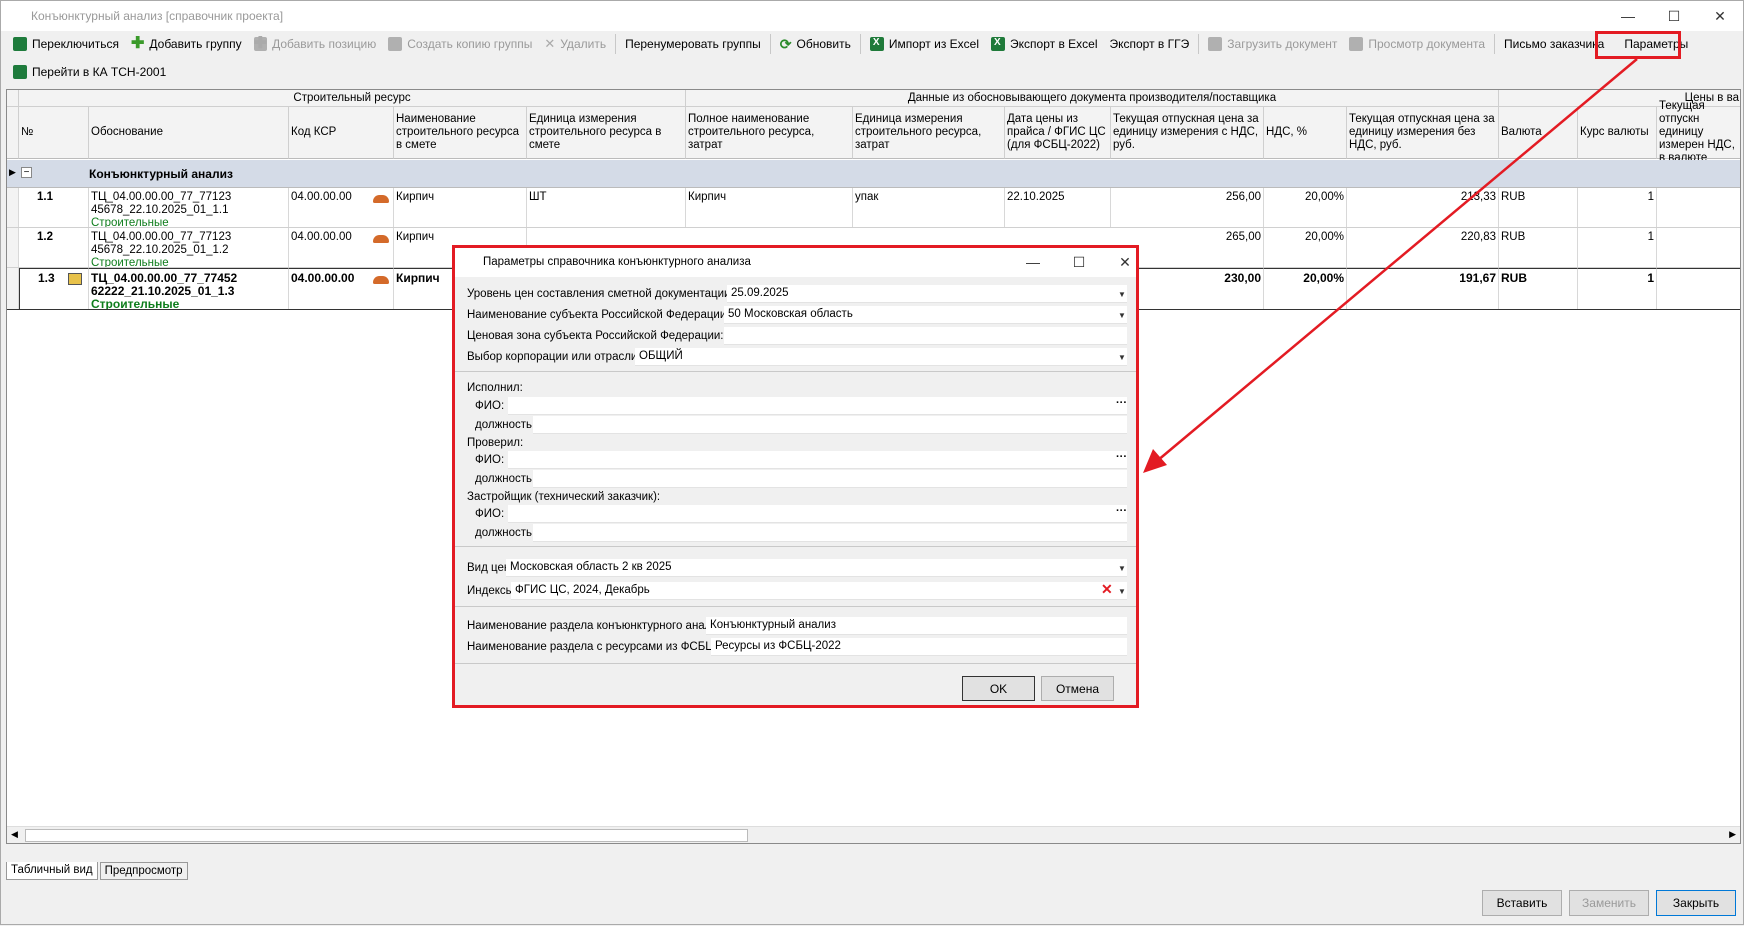 This screenshot has width=1744, height=926. I want to click on executed-fio-field, so click(817, 406).